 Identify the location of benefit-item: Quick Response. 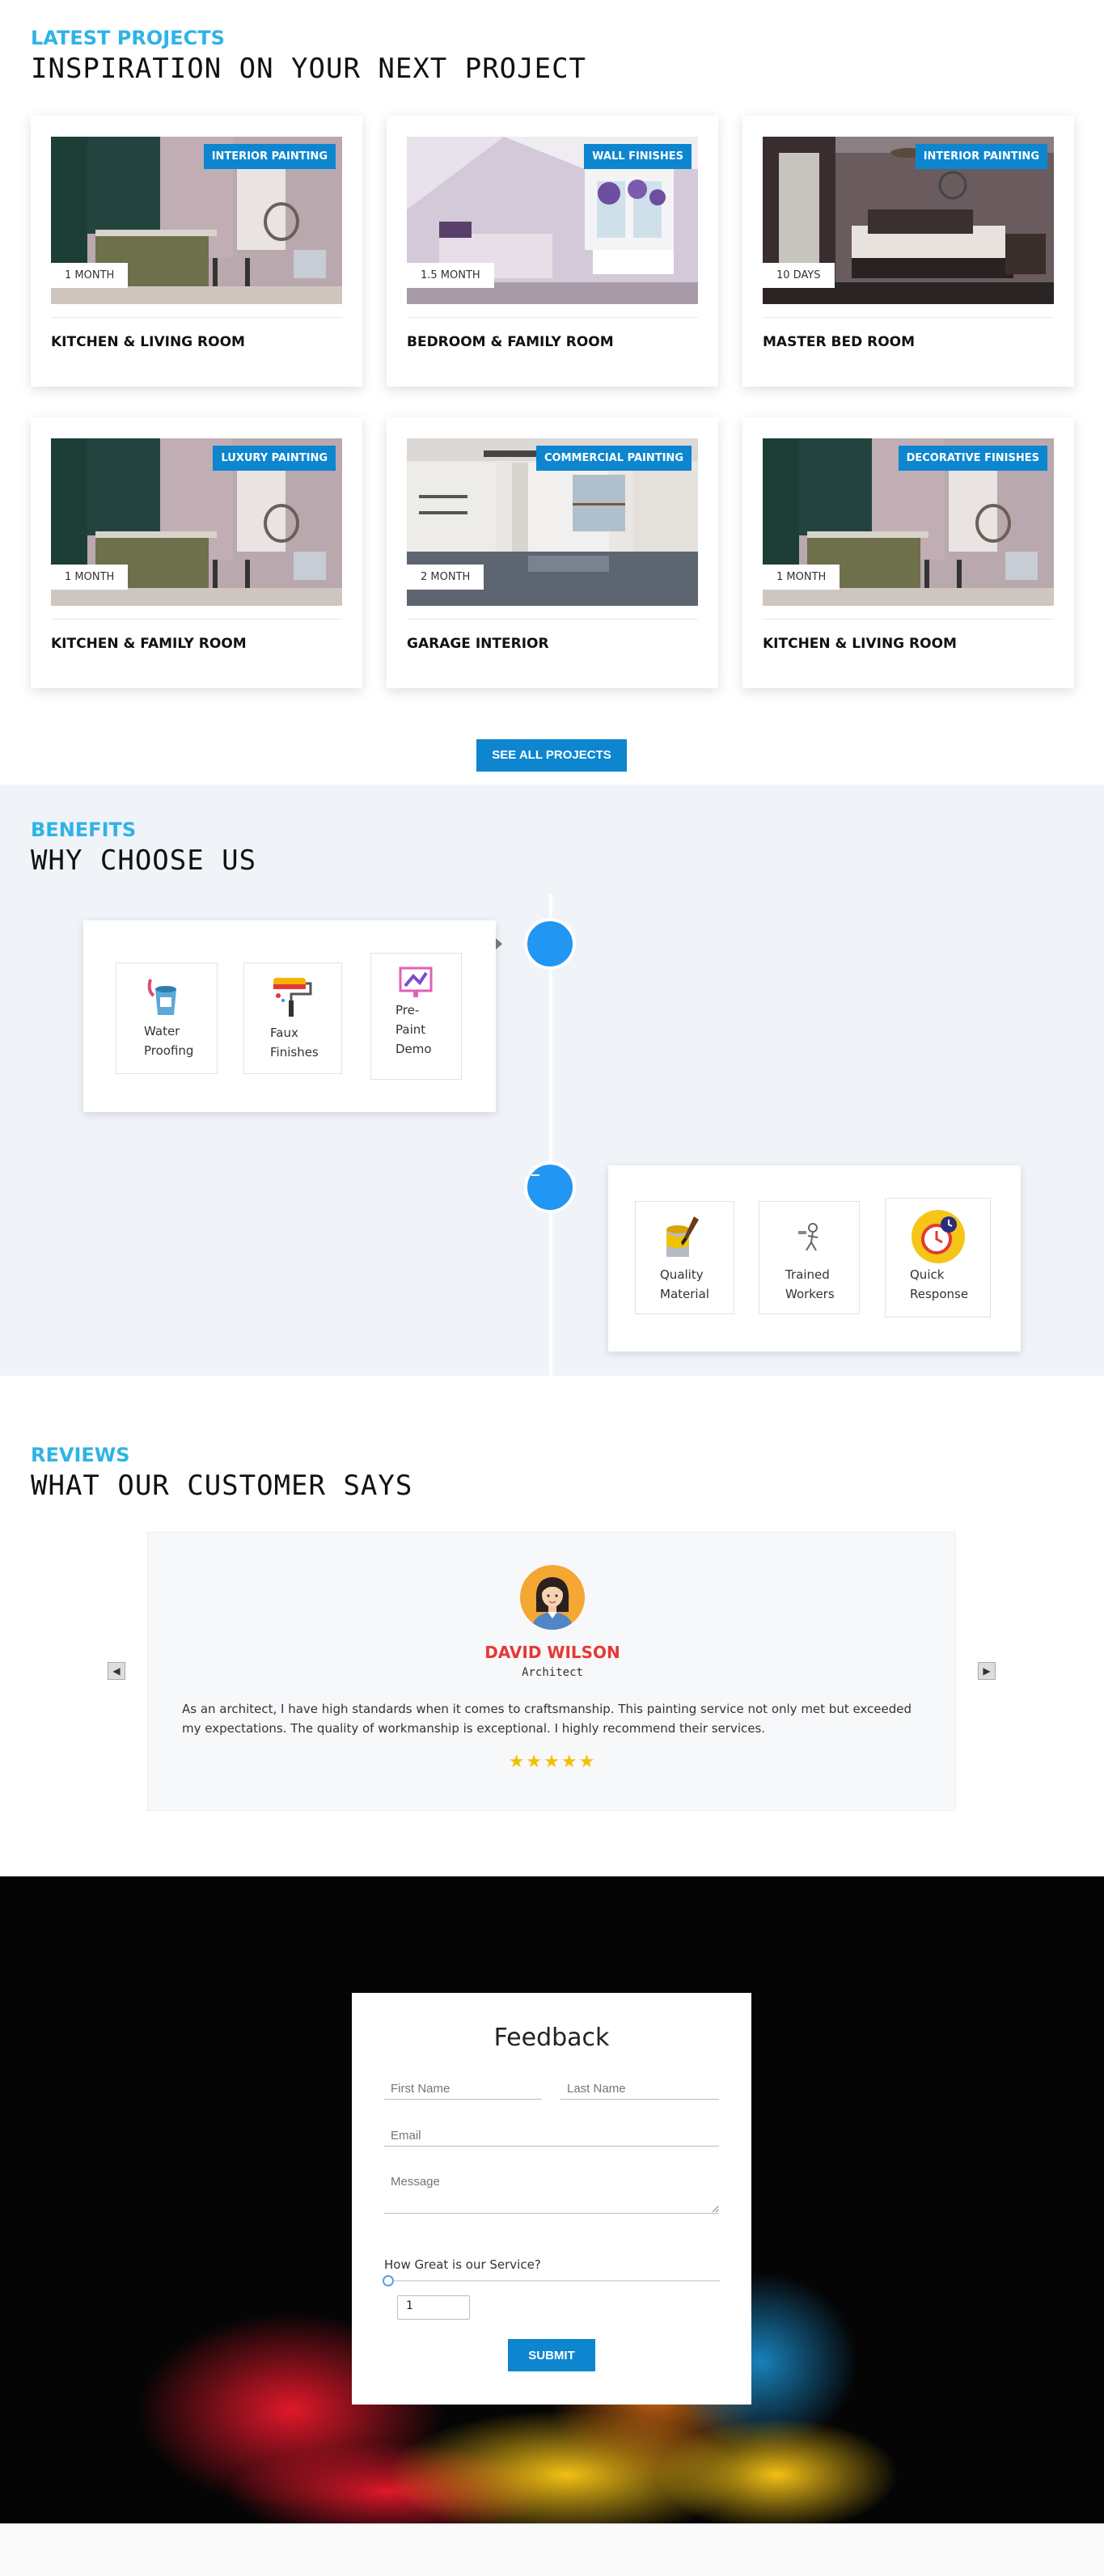
(938, 1258).